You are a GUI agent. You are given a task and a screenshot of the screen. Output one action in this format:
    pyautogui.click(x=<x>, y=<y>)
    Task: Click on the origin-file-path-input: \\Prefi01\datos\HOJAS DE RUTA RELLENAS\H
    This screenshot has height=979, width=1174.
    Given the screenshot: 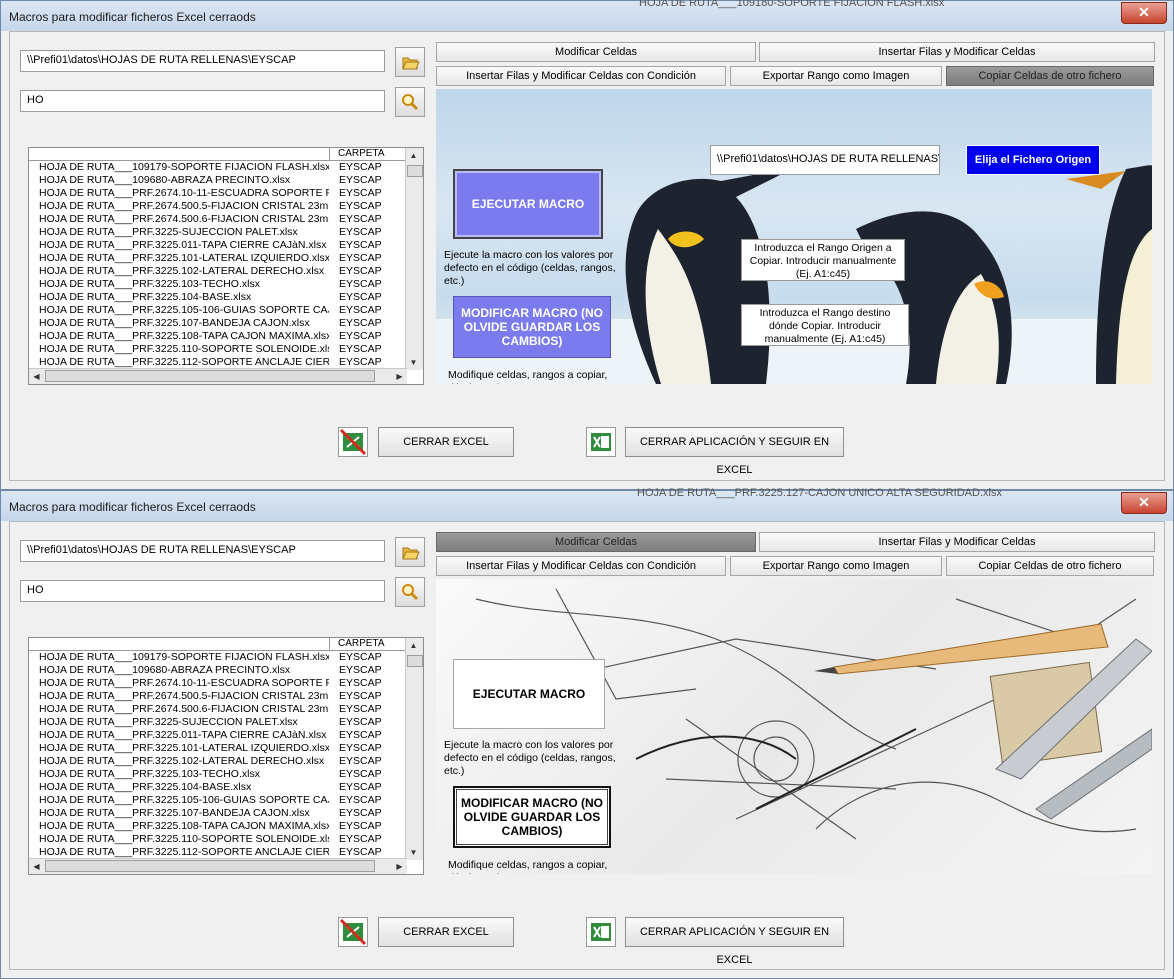 What is the action you would take?
    pyautogui.click(x=825, y=160)
    